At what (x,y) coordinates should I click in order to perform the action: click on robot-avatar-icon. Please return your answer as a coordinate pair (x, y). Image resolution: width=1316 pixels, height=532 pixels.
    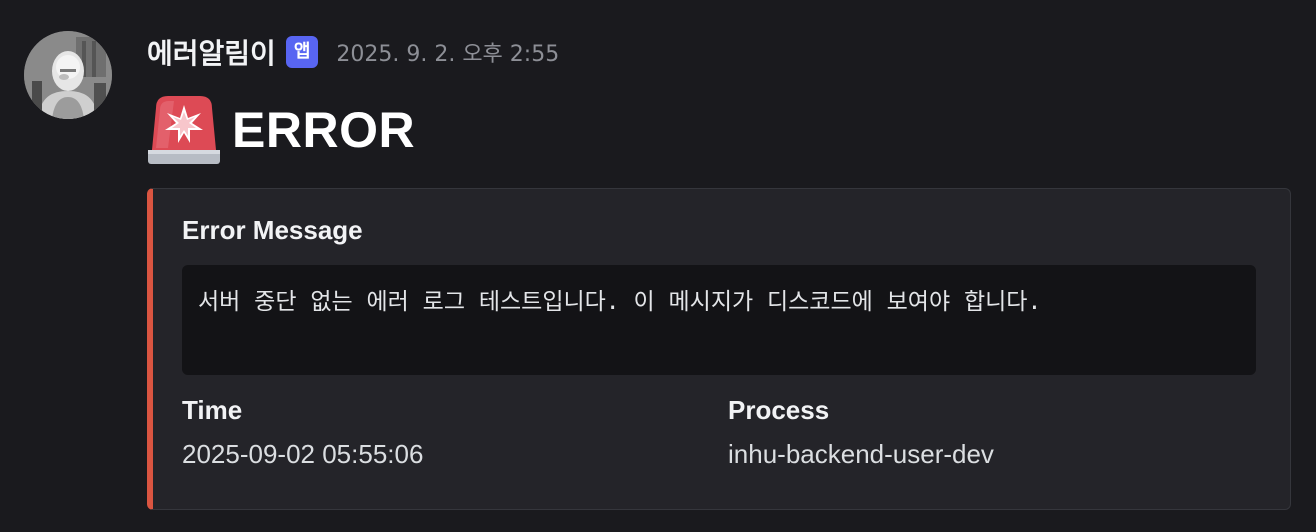
    Looking at the image, I should click on (68, 75).